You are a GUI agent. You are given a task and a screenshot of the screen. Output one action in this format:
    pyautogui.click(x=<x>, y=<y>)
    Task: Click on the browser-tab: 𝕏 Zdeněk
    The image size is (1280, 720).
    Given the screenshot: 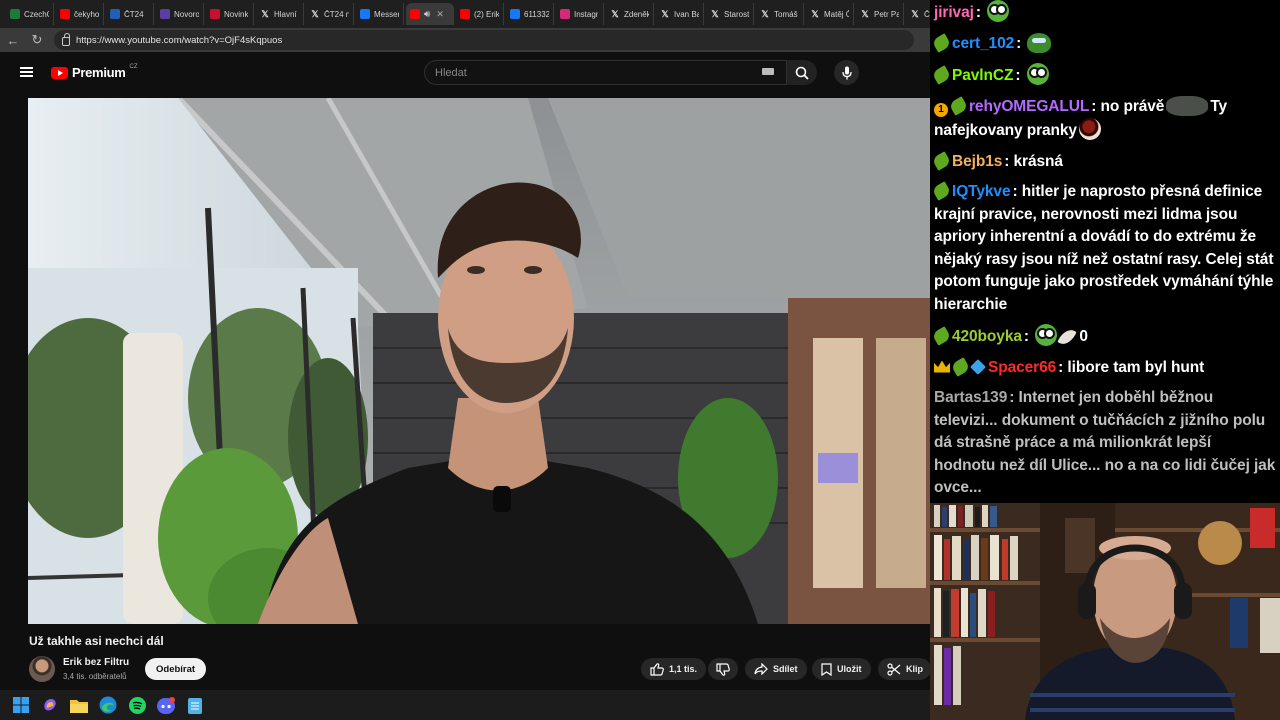 What is the action you would take?
    pyautogui.click(x=630, y=14)
    